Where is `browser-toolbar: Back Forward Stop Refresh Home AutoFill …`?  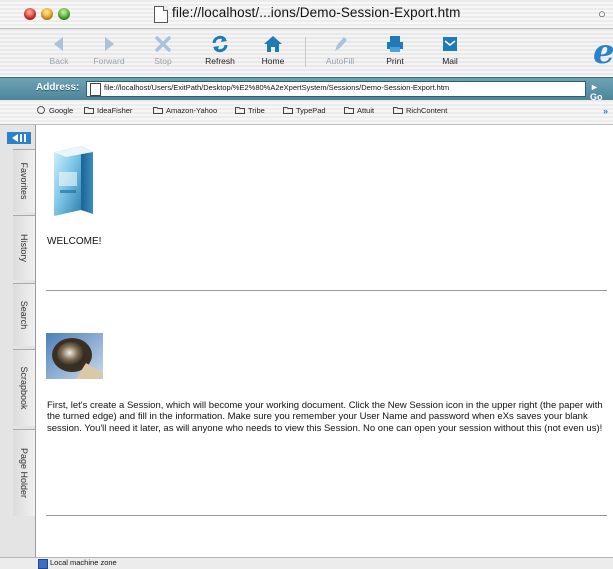
browser-toolbar: Back Forward Stop Refresh Home AutoFill … is located at coordinates (306, 52).